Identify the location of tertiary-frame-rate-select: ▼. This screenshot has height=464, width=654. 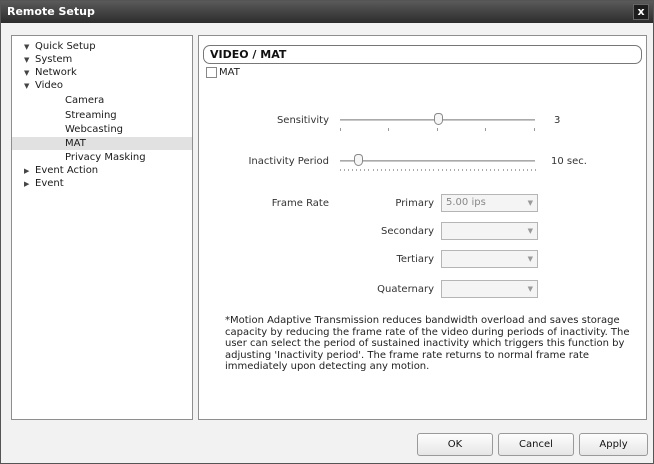
(489, 259).